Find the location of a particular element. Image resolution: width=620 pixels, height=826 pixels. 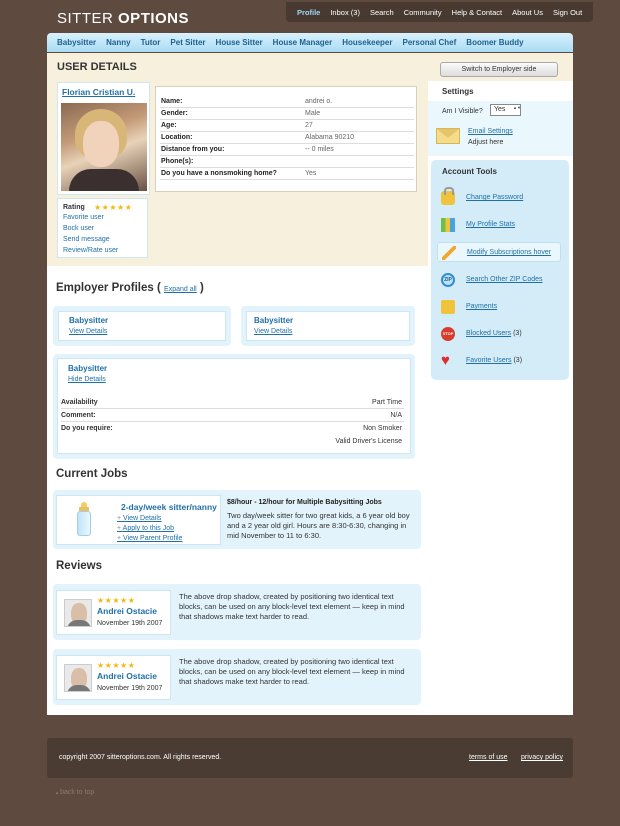

site-logo: SITTER OPTIONS is located at coordinates (123, 18).